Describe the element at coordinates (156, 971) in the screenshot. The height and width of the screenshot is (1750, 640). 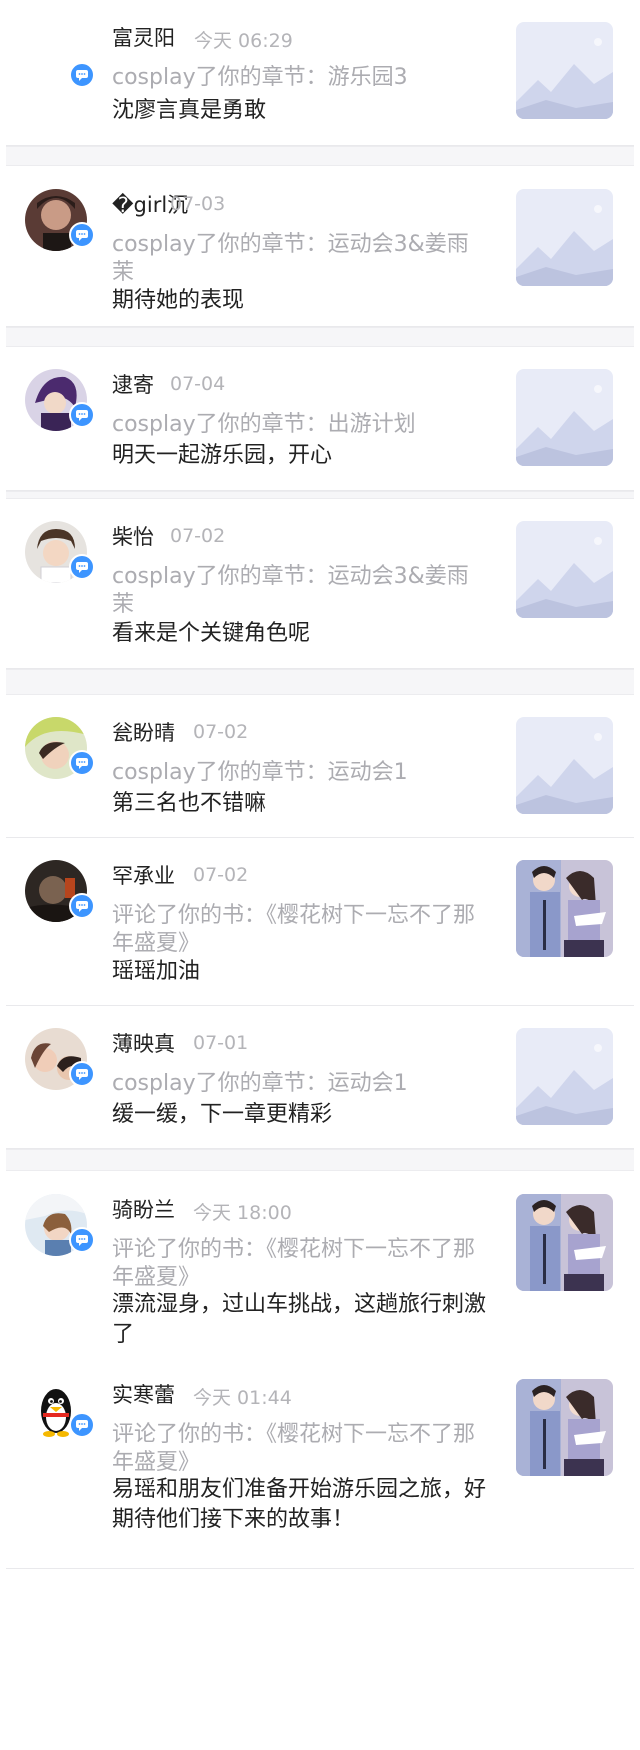
I see `comment-text: 瑶瑶加油` at that location.